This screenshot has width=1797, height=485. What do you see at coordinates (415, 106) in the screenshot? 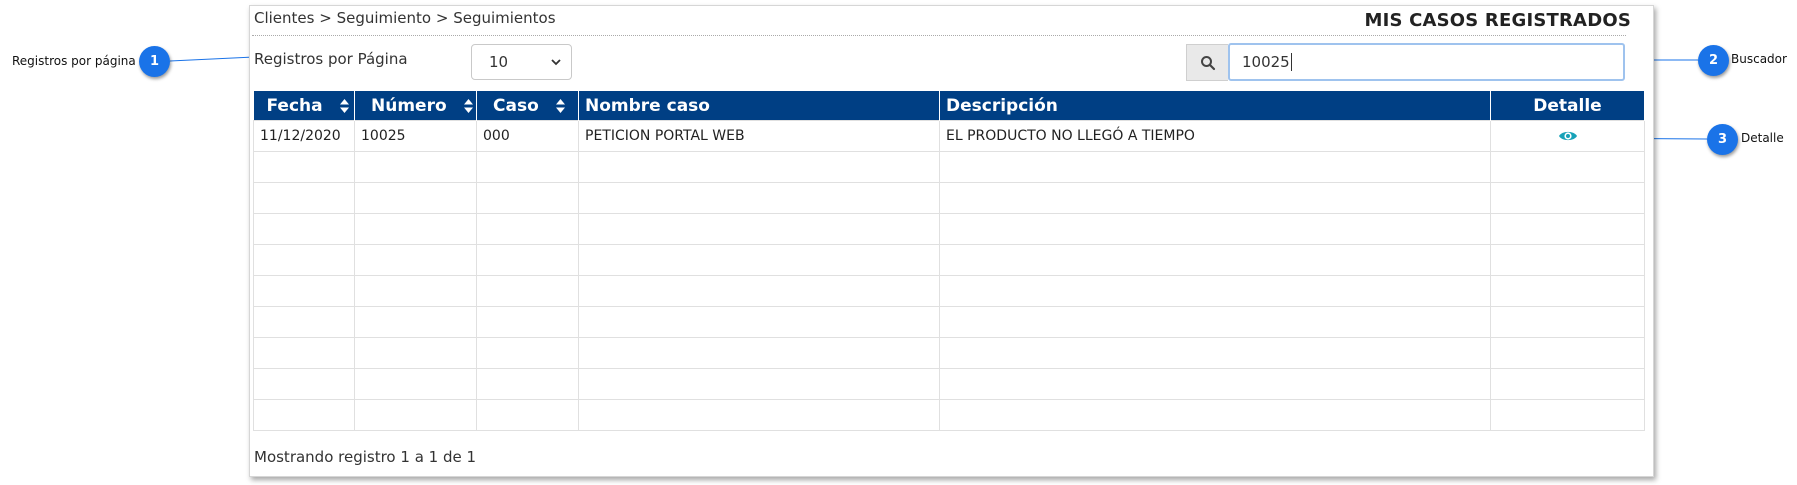
I see `column-header-numero: Número` at bounding box center [415, 106].